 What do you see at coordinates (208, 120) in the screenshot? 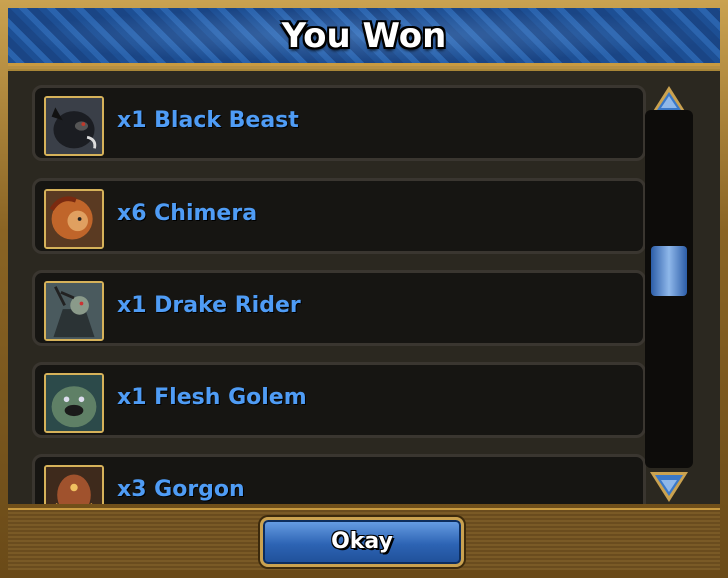
I see `reward-label: x1 Black Beast` at bounding box center [208, 120].